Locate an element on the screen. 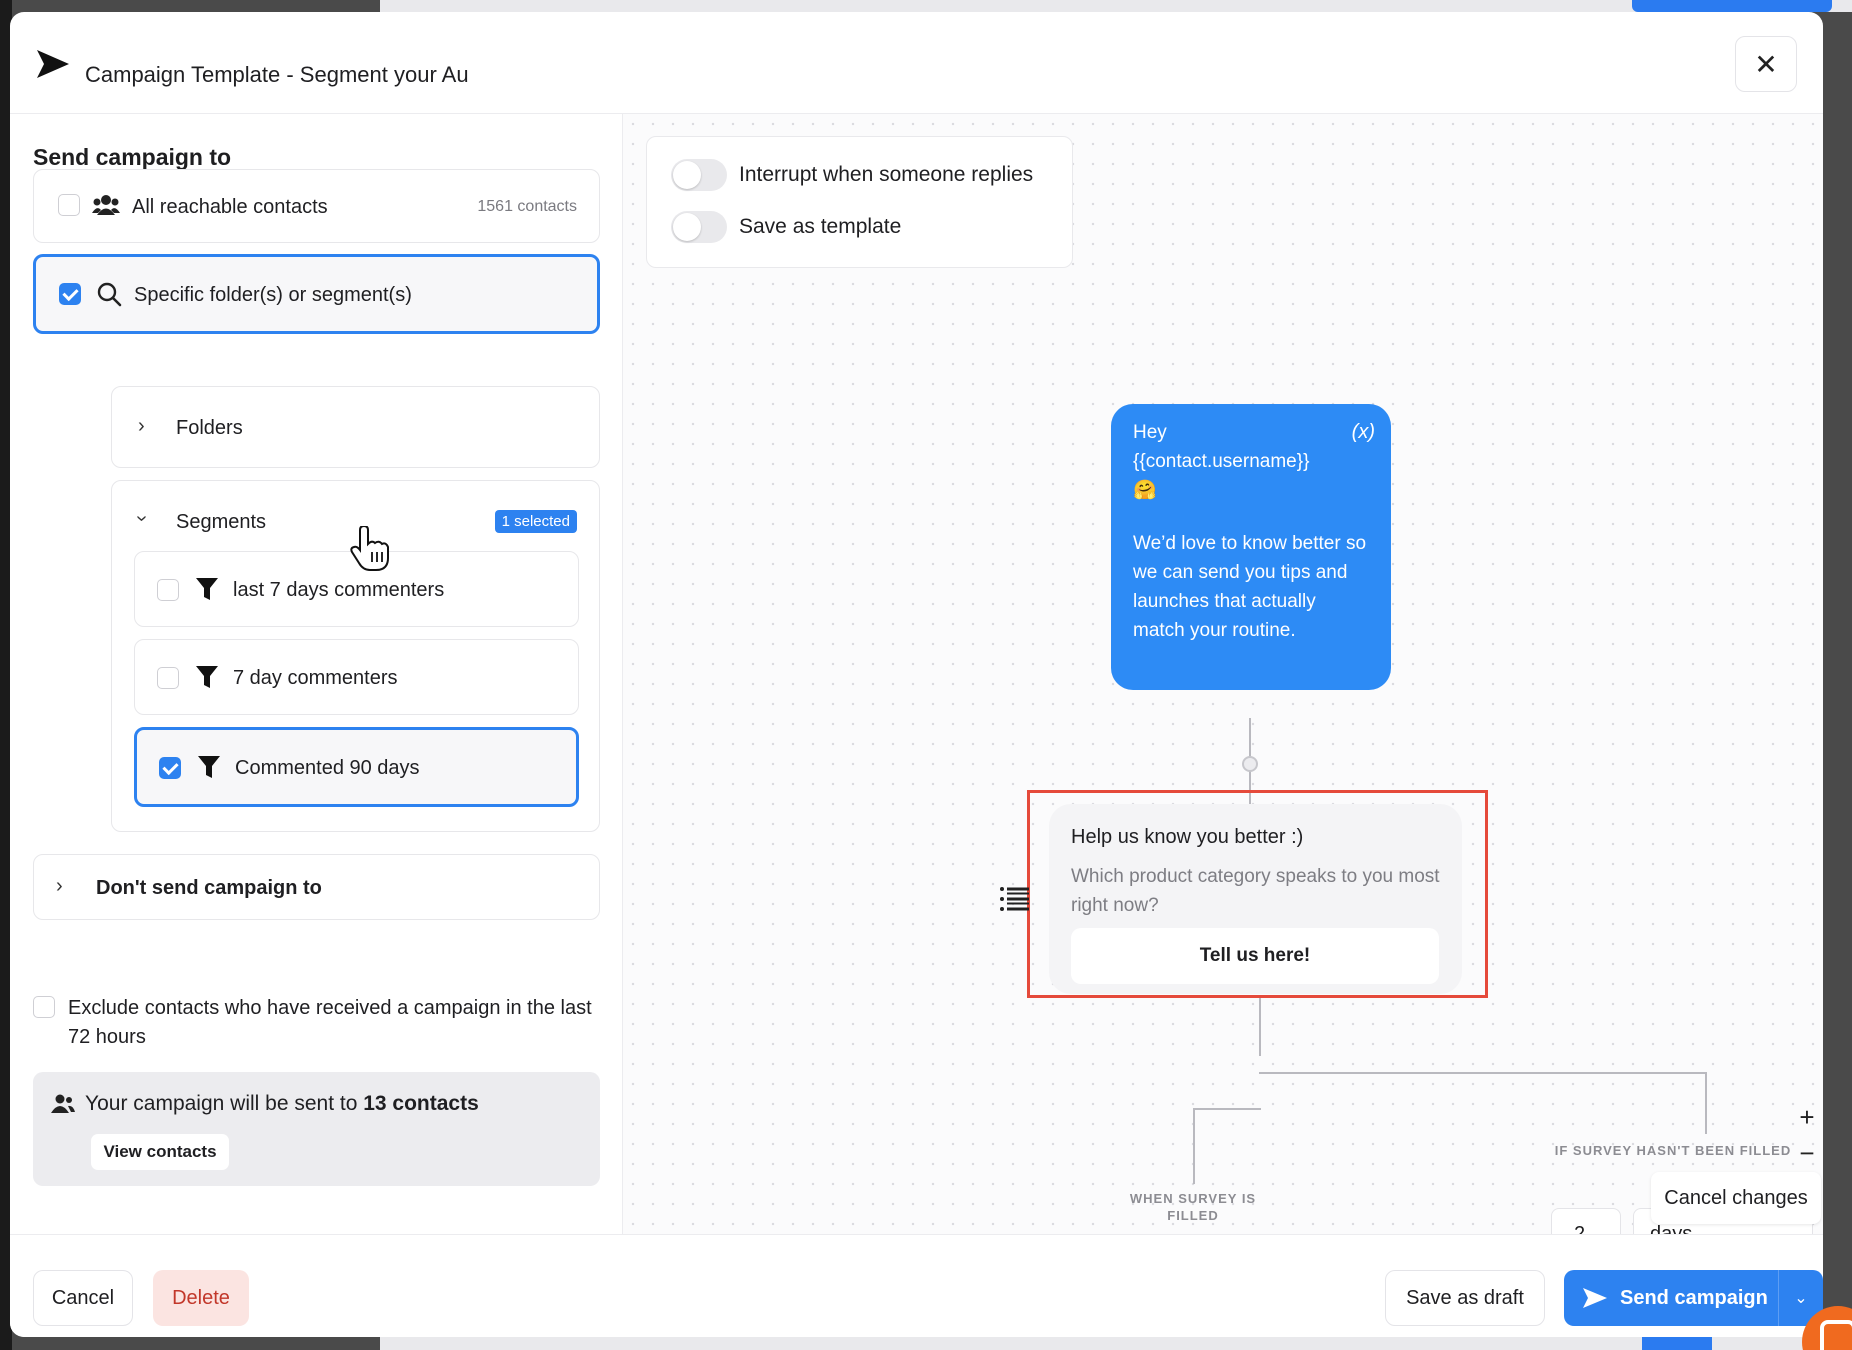 The image size is (1852, 1350). dont-send-accordion: › Don't send campaign to is located at coordinates (316, 887).